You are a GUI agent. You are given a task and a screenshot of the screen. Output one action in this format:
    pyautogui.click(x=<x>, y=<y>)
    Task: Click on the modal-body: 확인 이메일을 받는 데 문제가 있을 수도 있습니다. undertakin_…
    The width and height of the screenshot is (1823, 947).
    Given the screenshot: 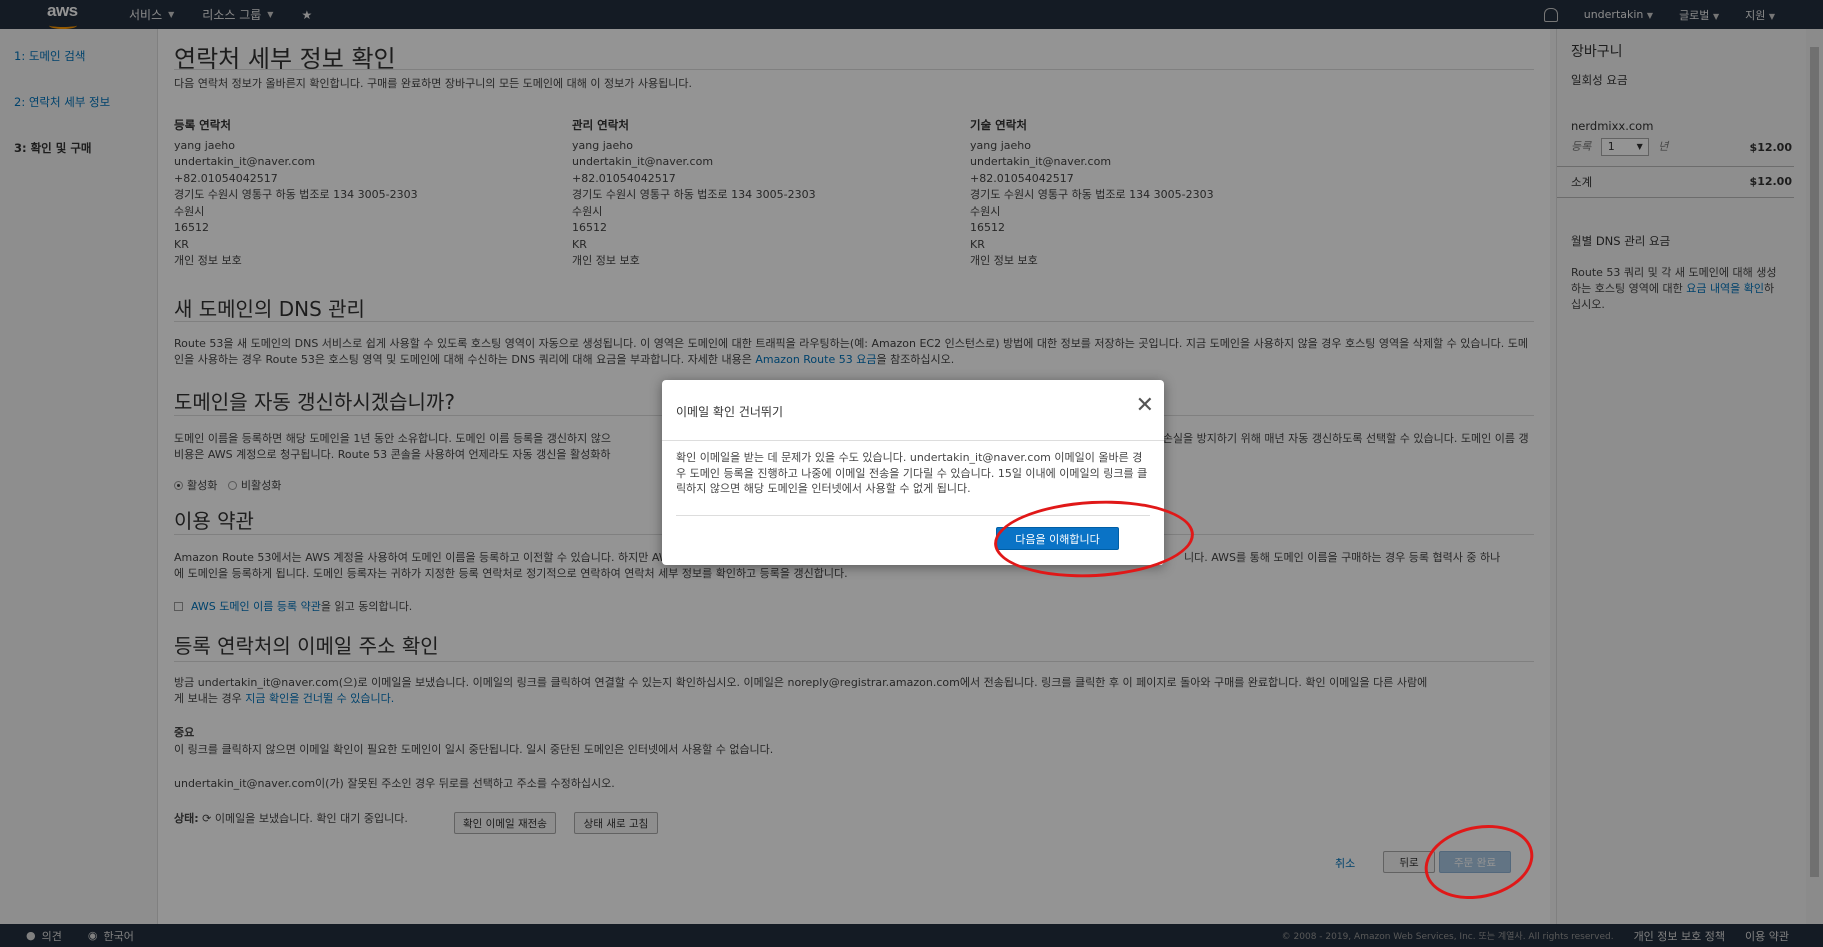 What is the action you would take?
    pyautogui.click(x=912, y=473)
    